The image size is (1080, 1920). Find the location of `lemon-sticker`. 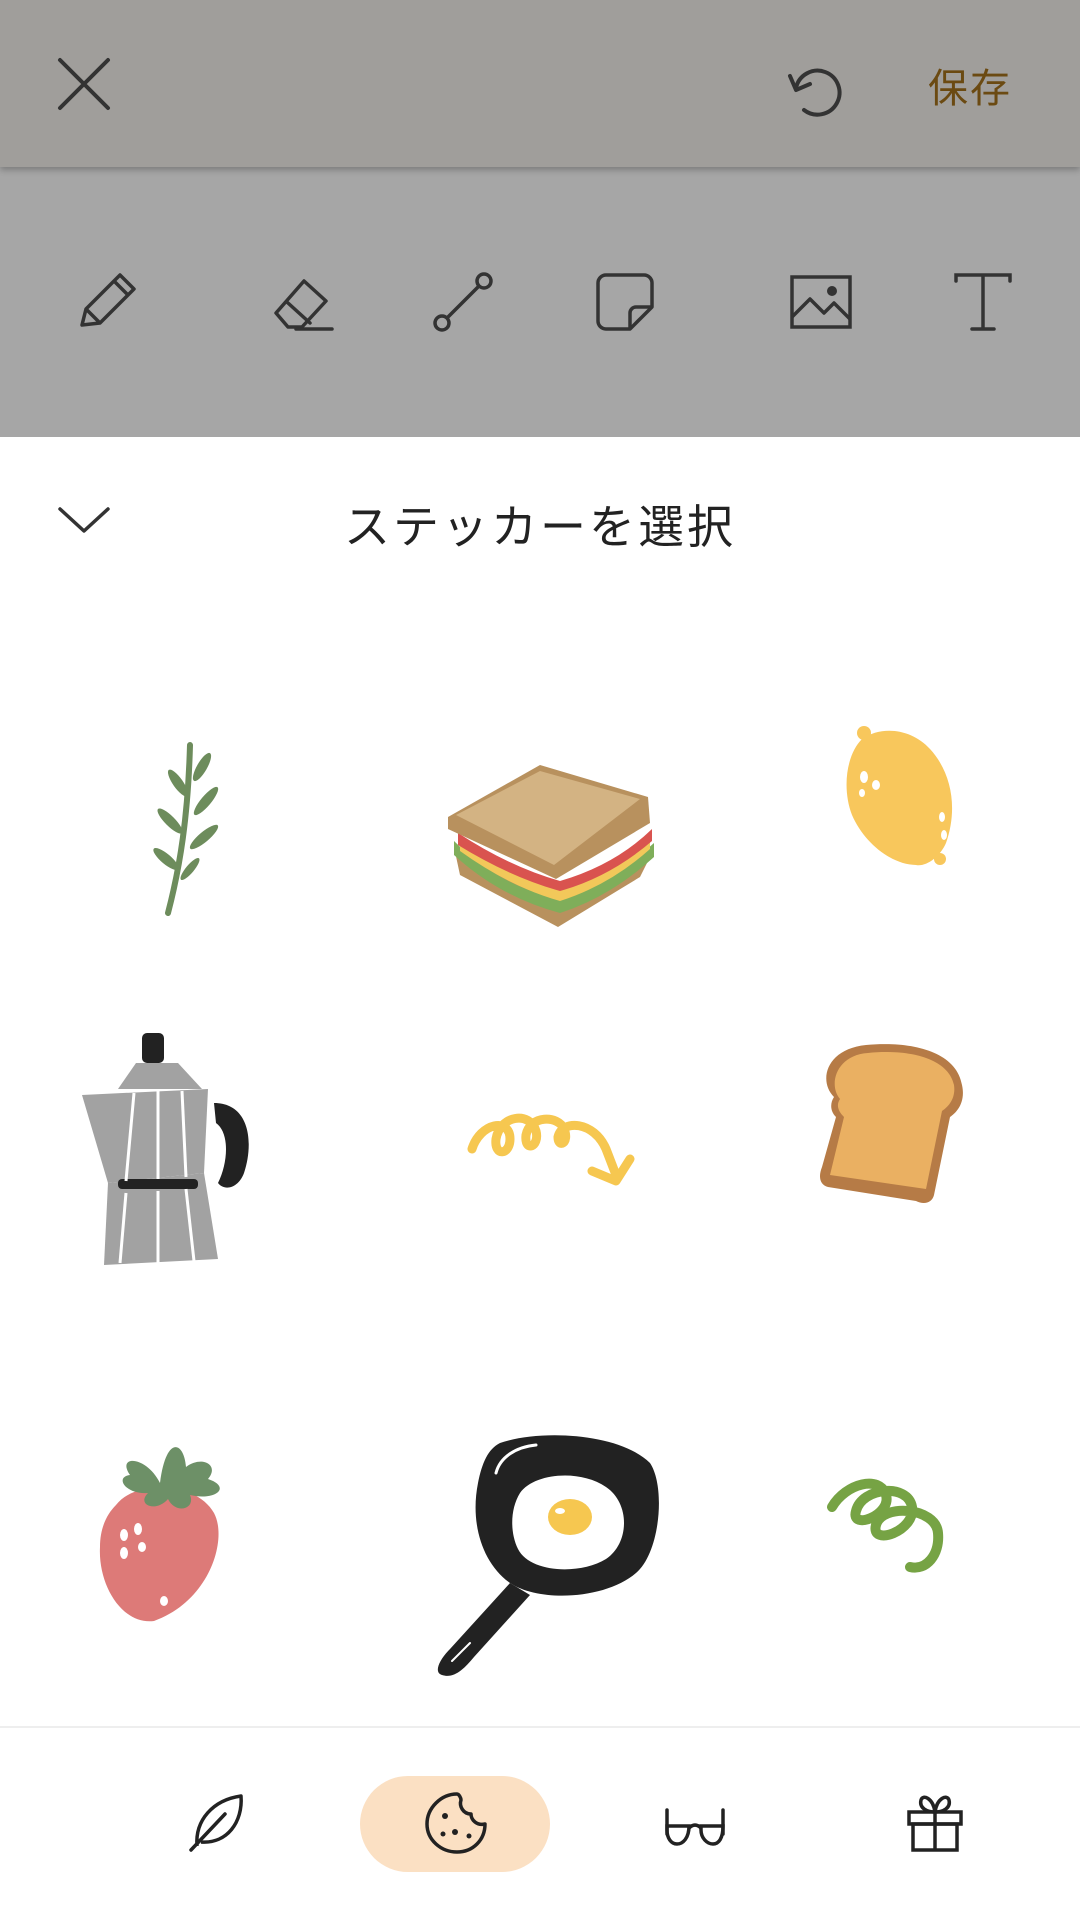

lemon-sticker is located at coordinates (902, 796).